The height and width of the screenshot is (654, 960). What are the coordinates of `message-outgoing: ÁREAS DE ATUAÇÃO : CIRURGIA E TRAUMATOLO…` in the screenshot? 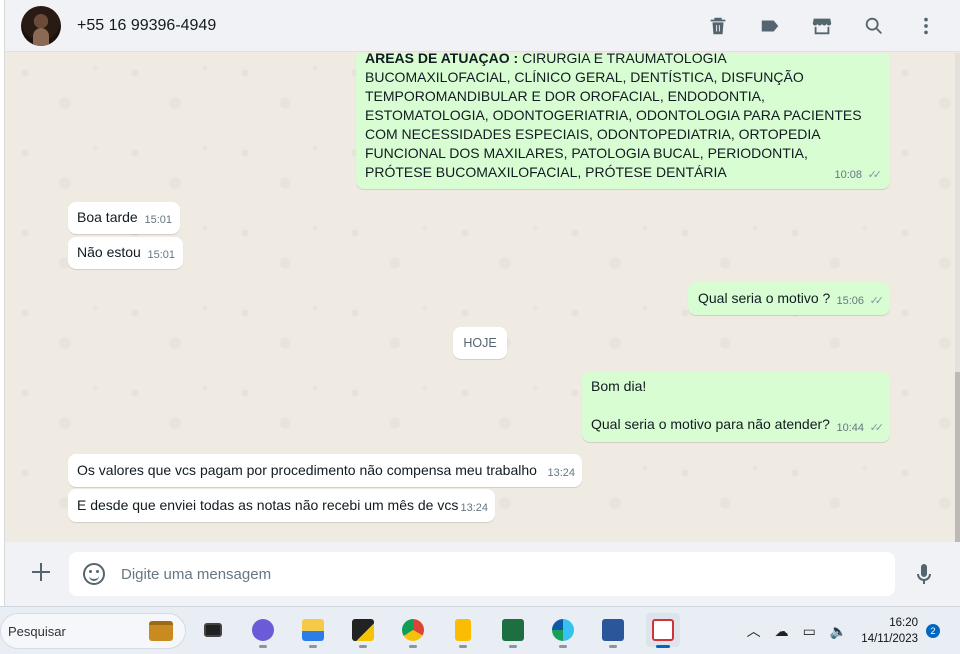 It's located at (623, 121).